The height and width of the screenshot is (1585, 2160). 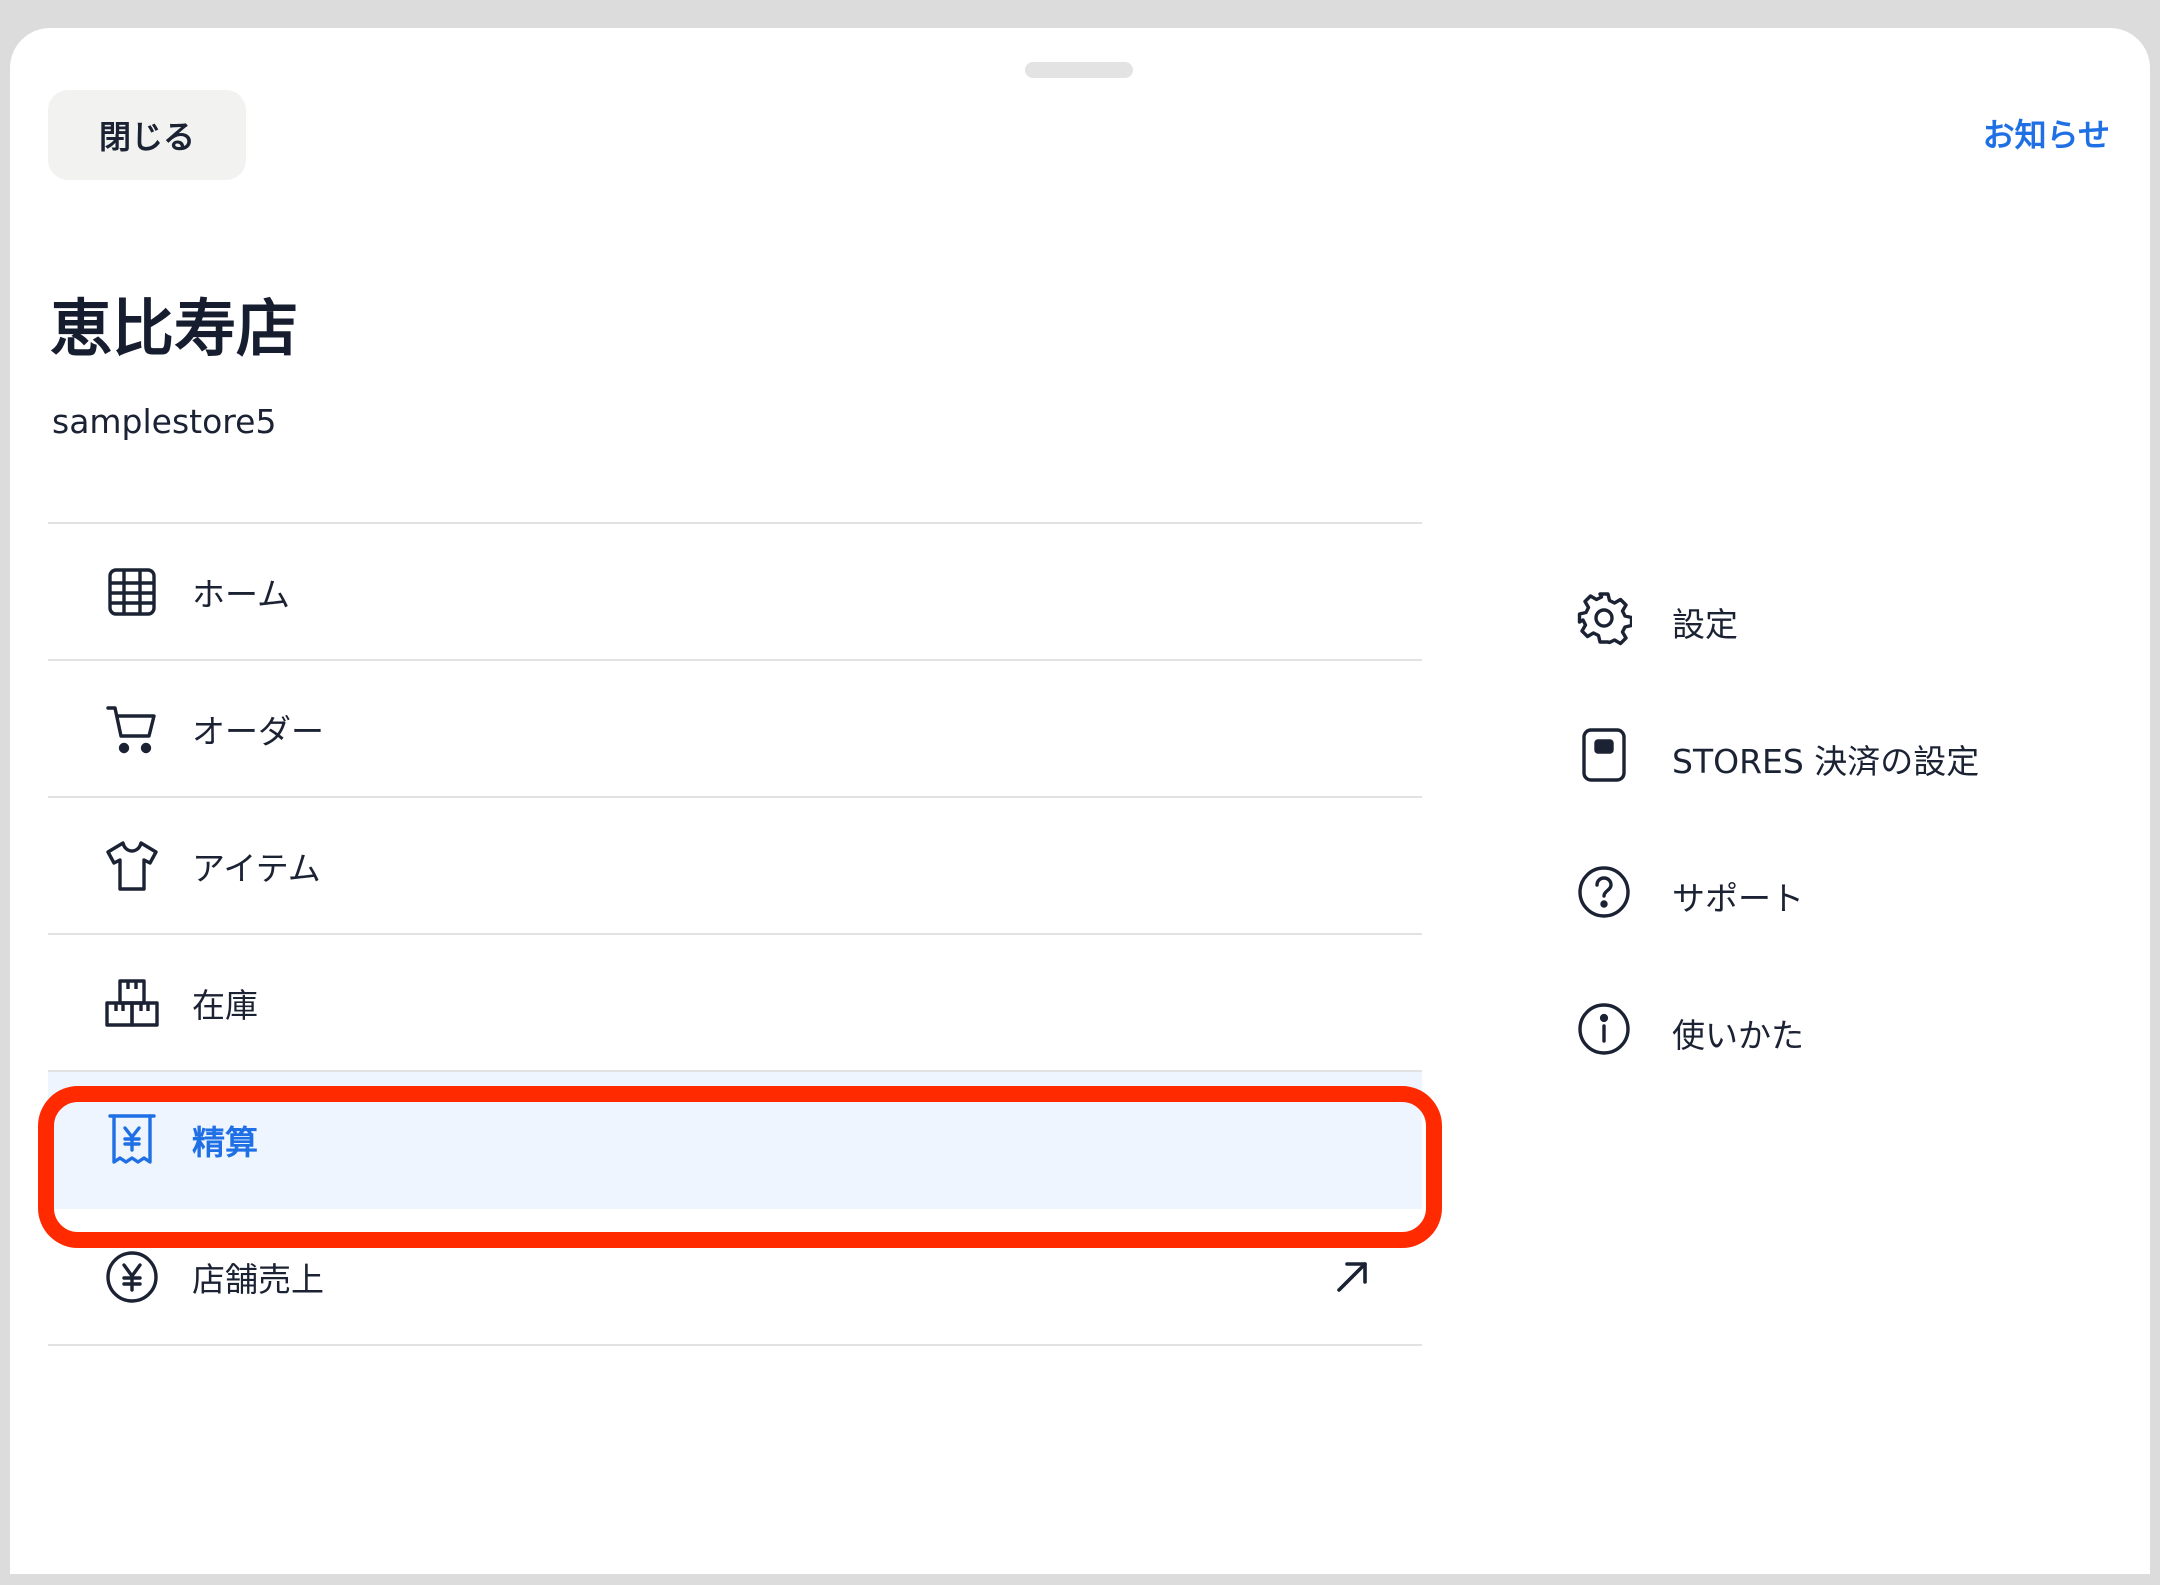 I want to click on store-name: 恵比寿店, so click(x=174, y=328).